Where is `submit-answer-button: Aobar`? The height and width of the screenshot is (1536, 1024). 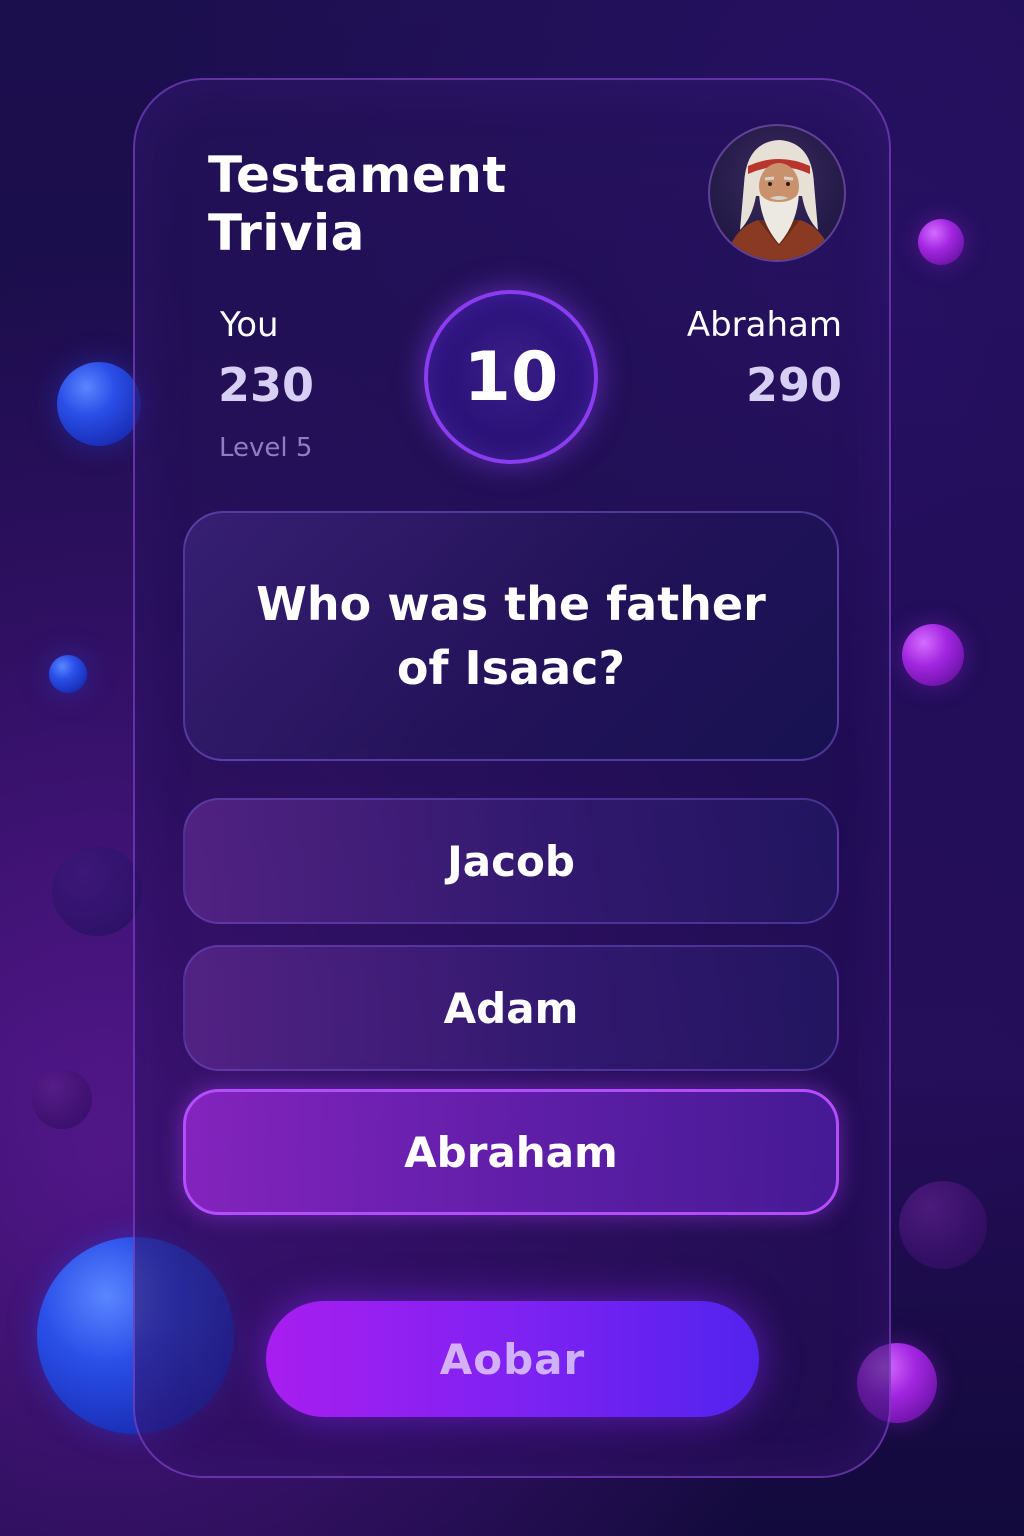 submit-answer-button: Aobar is located at coordinates (512, 1359).